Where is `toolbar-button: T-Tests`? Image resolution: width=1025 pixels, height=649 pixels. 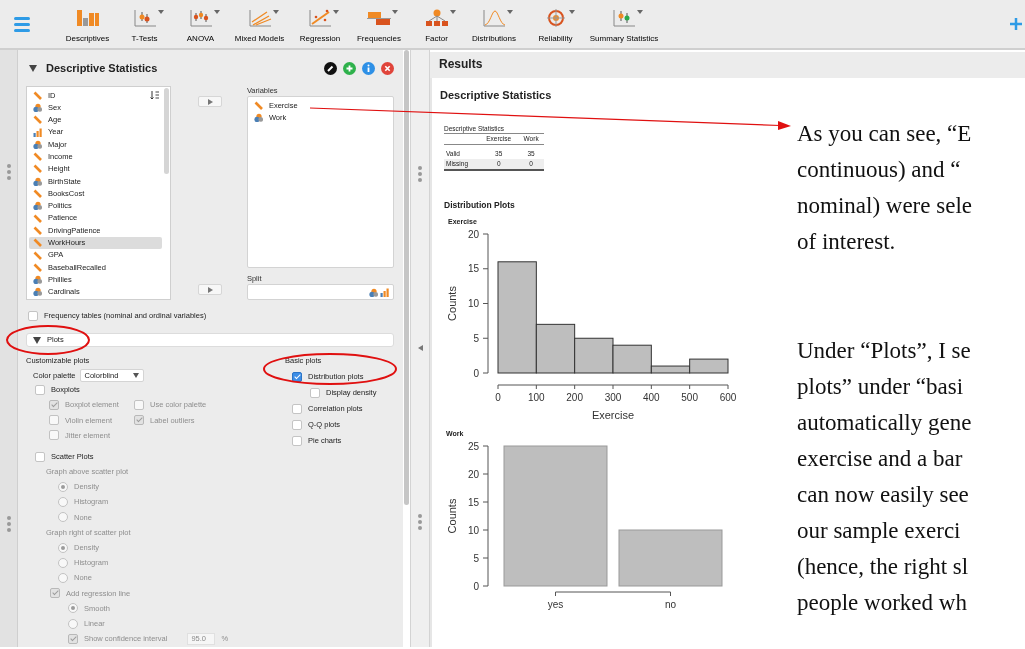 toolbar-button: T-Tests is located at coordinates (144, 23).